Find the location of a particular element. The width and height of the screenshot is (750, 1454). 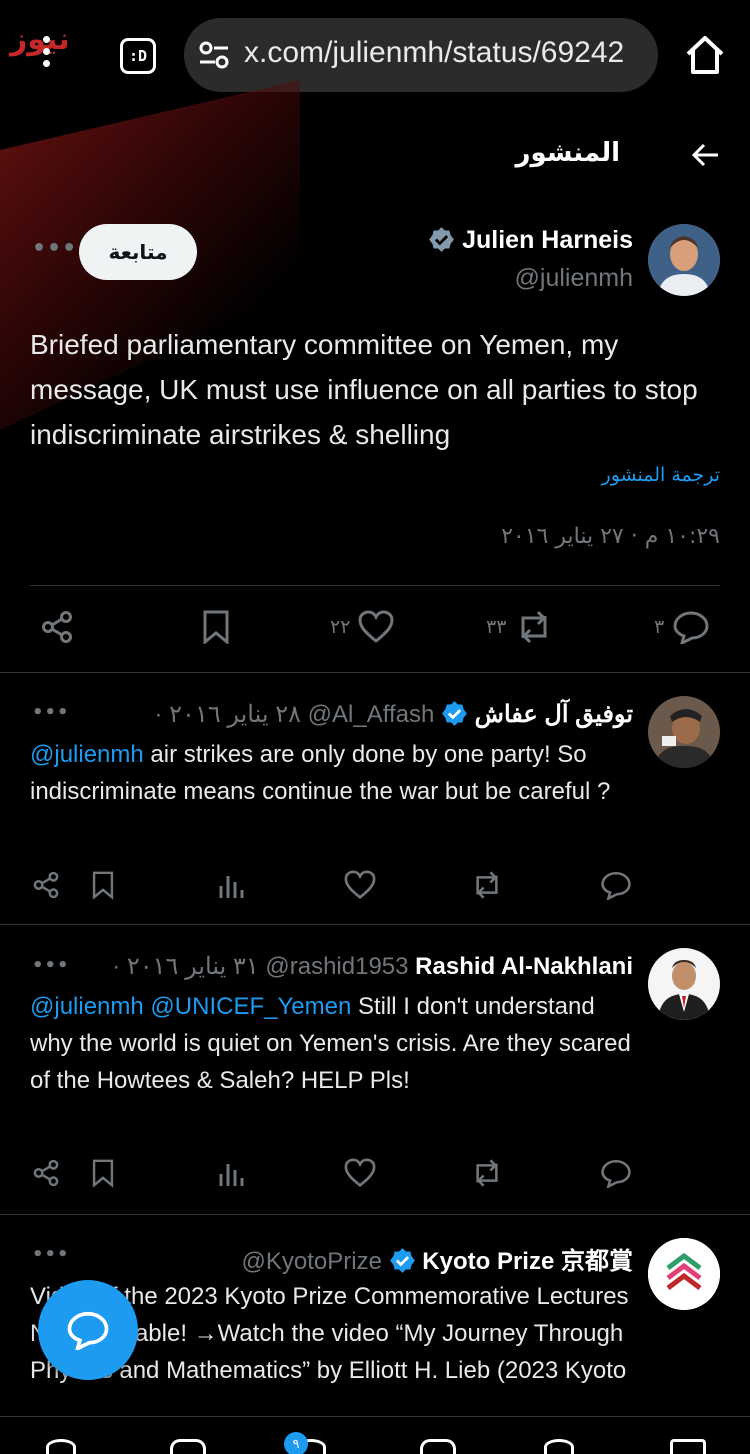

reply-button: ٣ is located at coordinates (682, 627).